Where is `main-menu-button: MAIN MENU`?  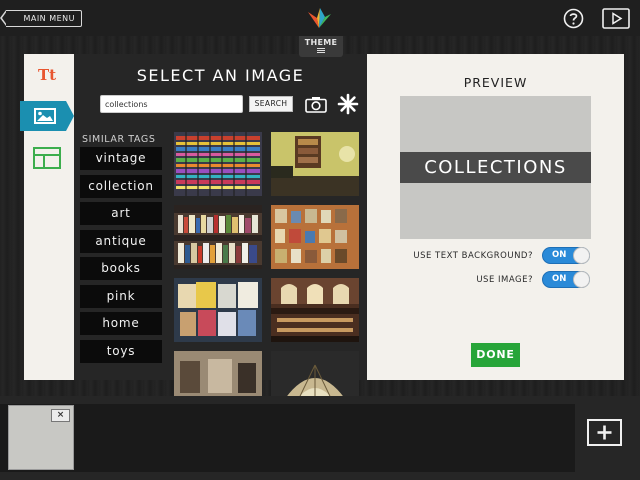
main-menu-button: MAIN MENU is located at coordinates (41, 18).